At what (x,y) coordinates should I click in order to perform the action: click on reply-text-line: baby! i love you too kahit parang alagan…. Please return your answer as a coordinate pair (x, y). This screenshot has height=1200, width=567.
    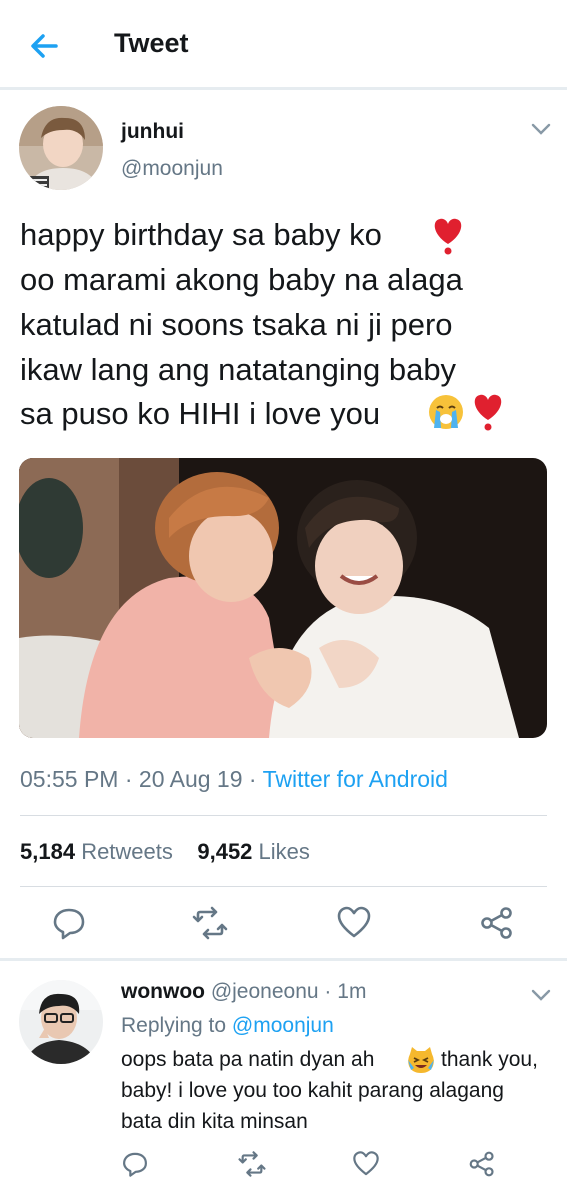
    Looking at the image, I should click on (312, 1090).